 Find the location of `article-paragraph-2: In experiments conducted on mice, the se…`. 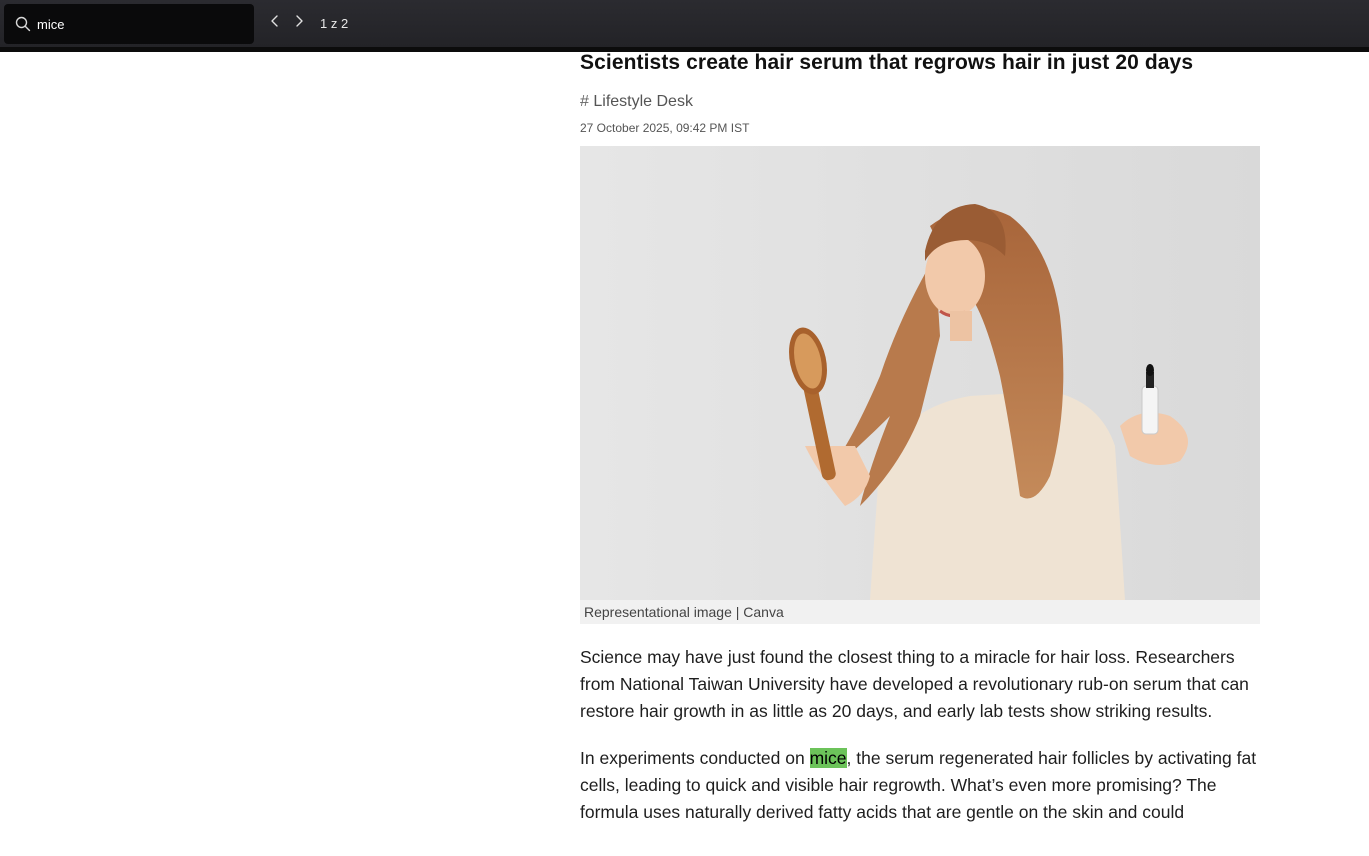

article-paragraph-2: In experiments conducted on mice, the se… is located at coordinates (920, 785).